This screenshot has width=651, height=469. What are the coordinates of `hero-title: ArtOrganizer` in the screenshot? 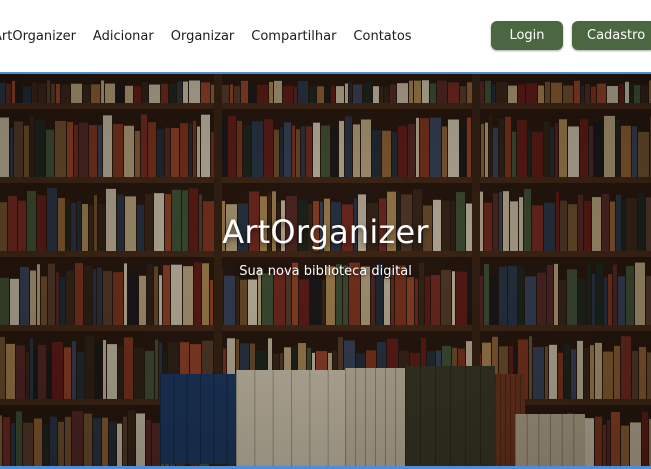 It's located at (325, 232).